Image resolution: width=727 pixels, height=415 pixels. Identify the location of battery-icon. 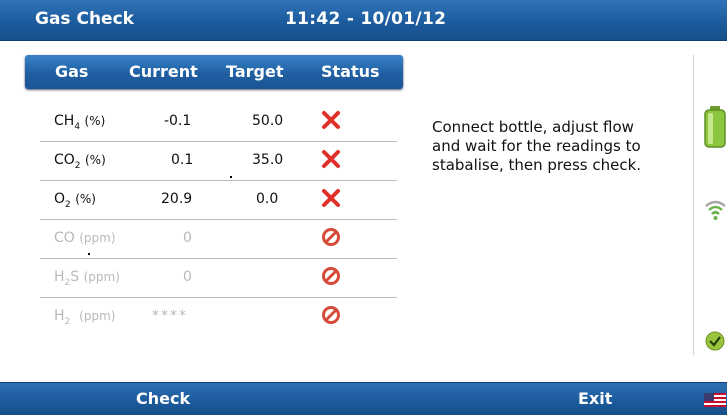
(715, 127).